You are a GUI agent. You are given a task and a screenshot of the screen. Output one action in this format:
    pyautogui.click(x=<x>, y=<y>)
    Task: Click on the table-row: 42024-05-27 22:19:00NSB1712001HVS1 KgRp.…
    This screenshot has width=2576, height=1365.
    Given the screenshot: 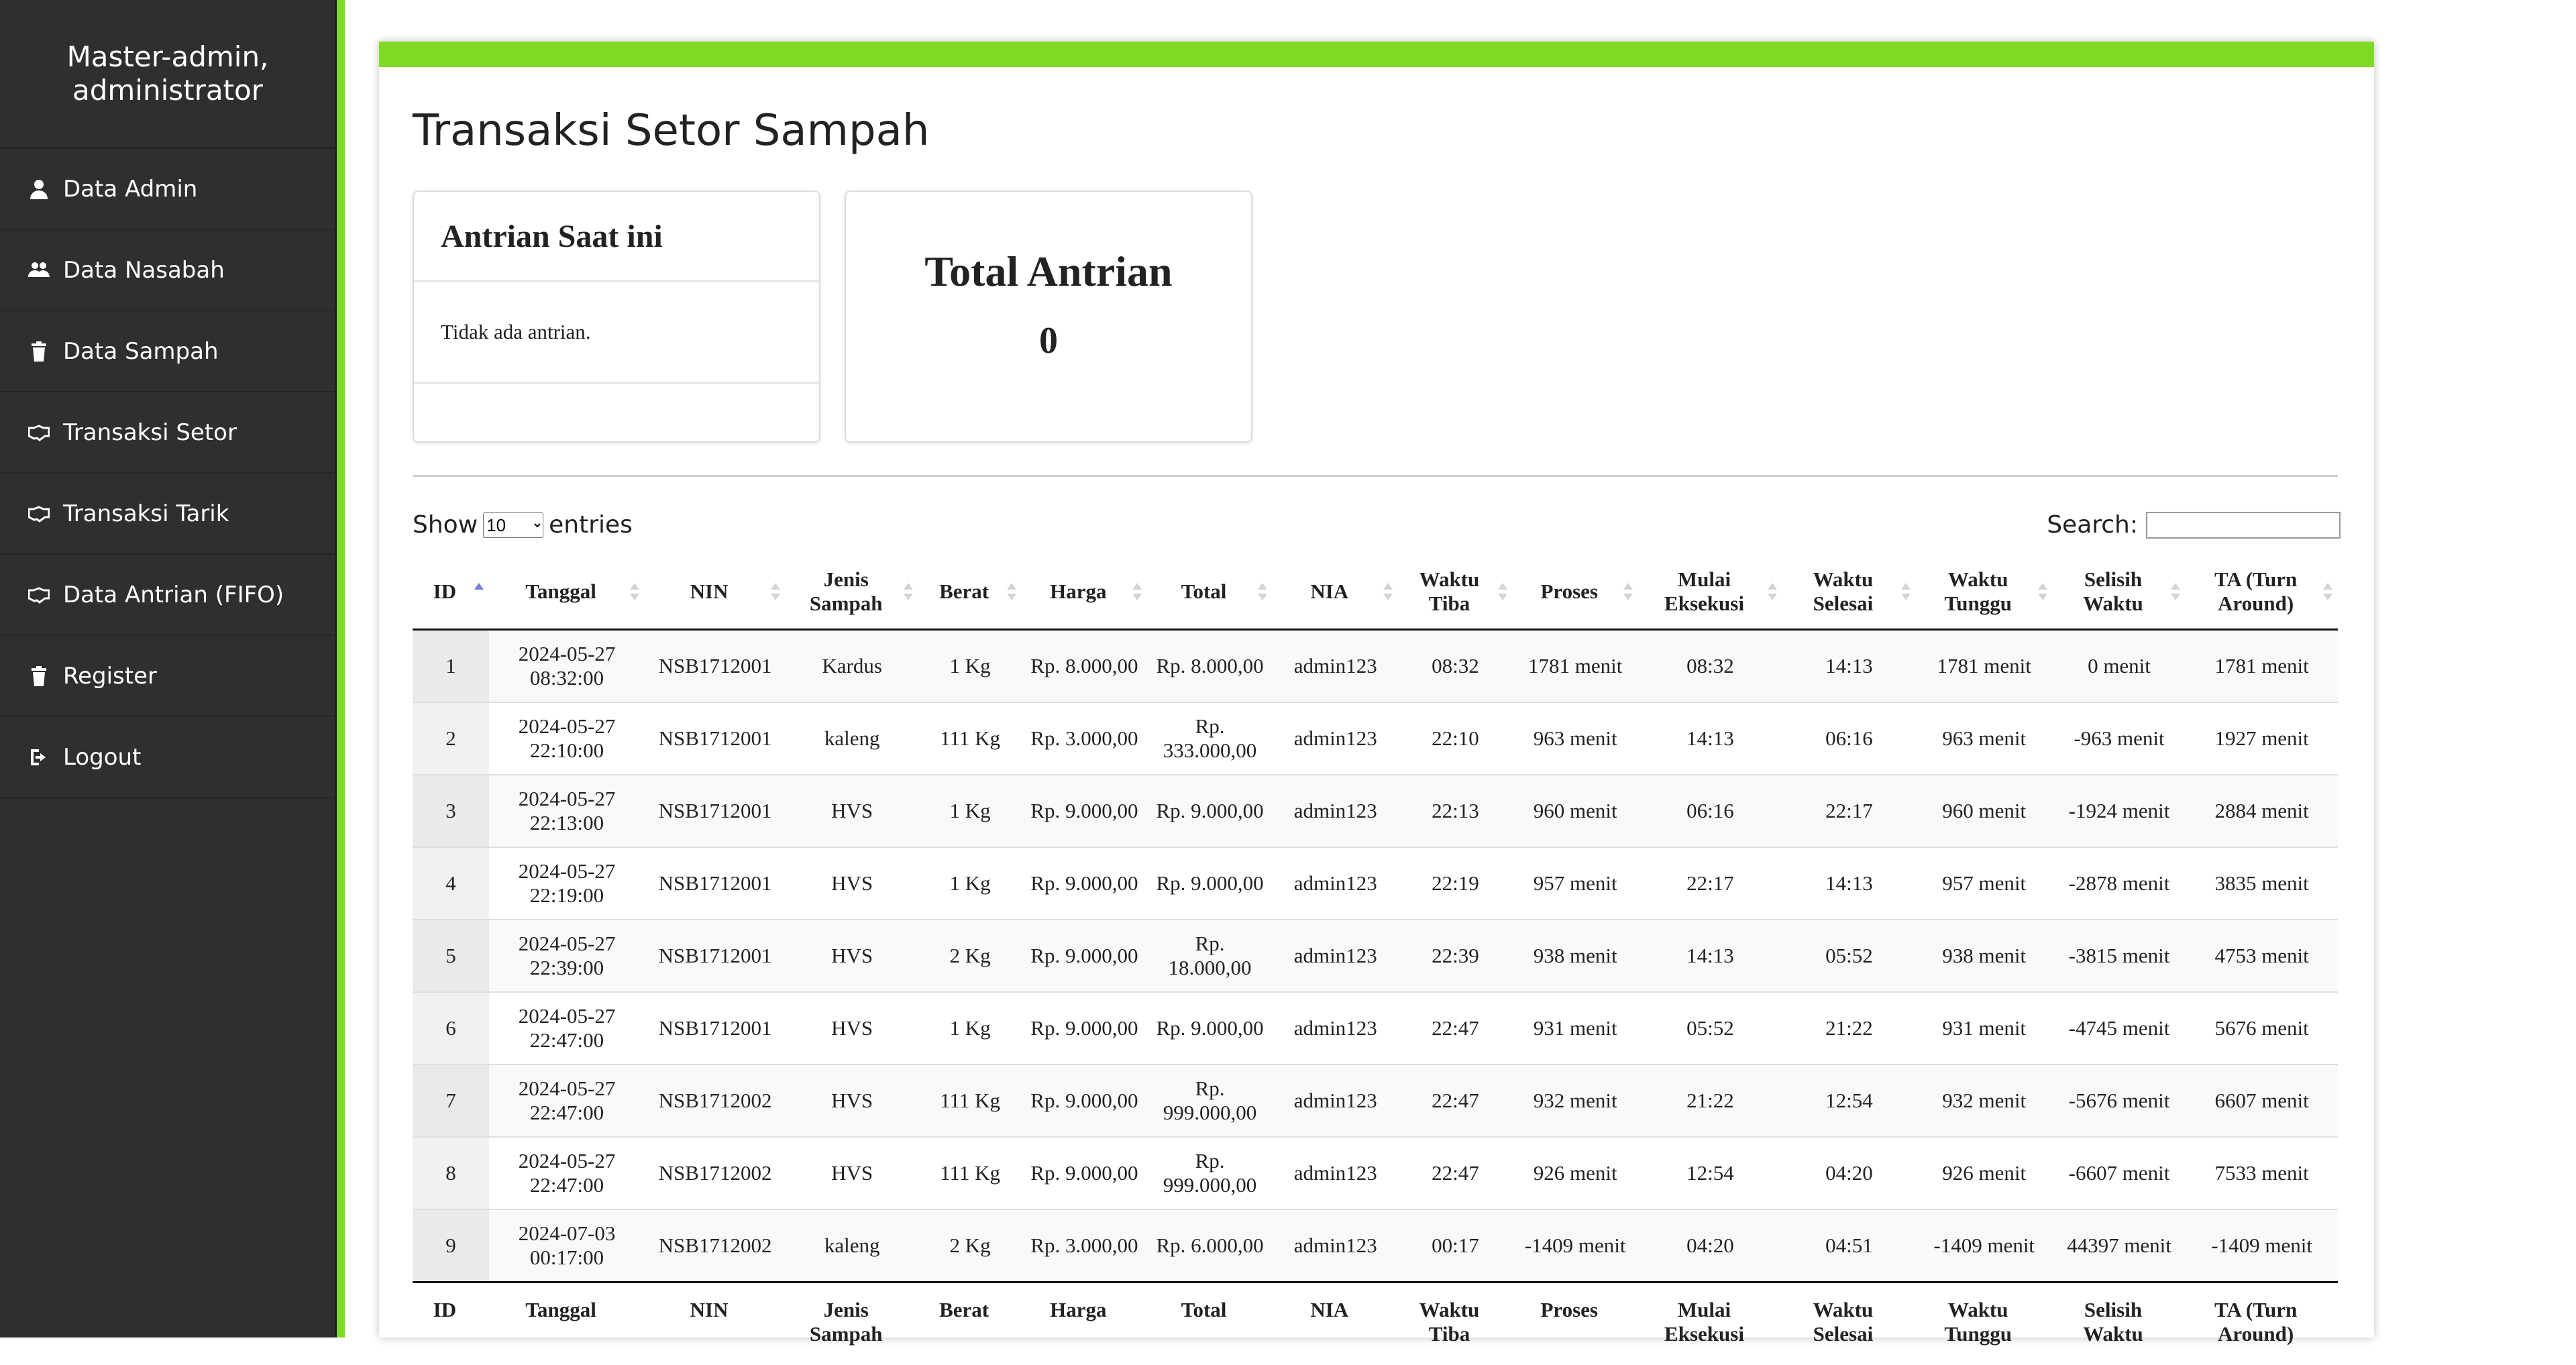 What is the action you would take?
    pyautogui.click(x=1375, y=883)
    